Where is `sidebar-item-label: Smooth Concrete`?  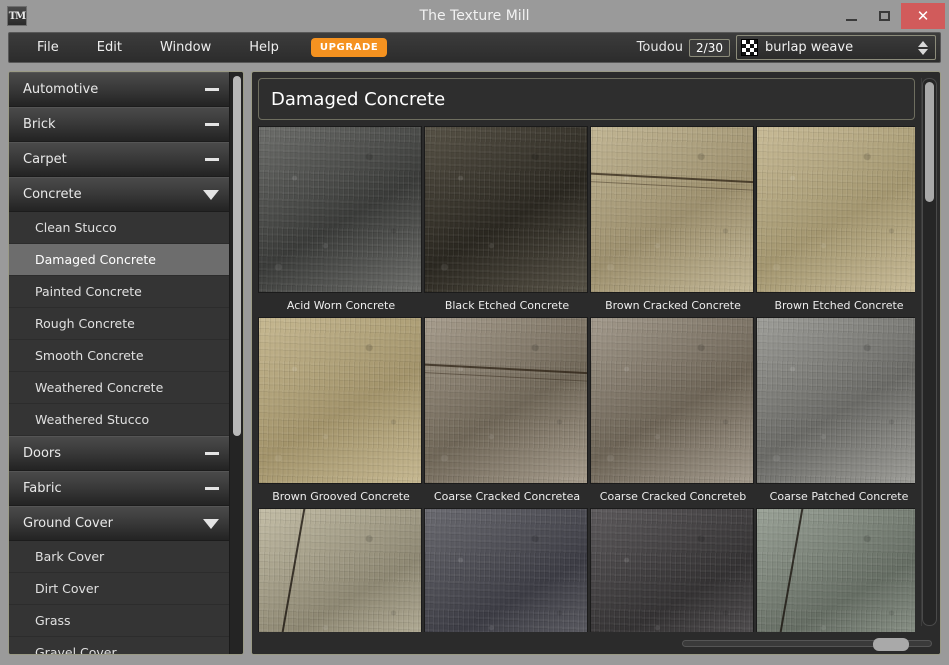 sidebar-item-label: Smooth Concrete is located at coordinates (89, 355).